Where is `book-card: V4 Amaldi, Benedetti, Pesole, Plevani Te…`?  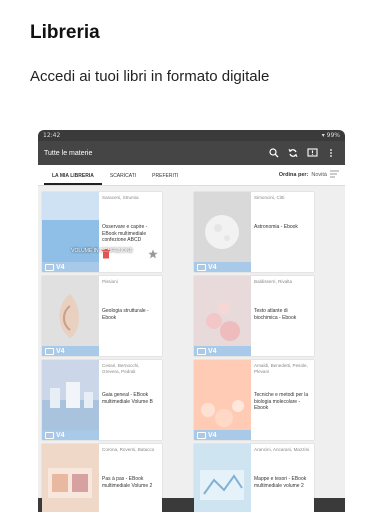 book-card: V4 Amaldi, Benedetti, Pesole, Plevani Te… is located at coordinates (254, 400).